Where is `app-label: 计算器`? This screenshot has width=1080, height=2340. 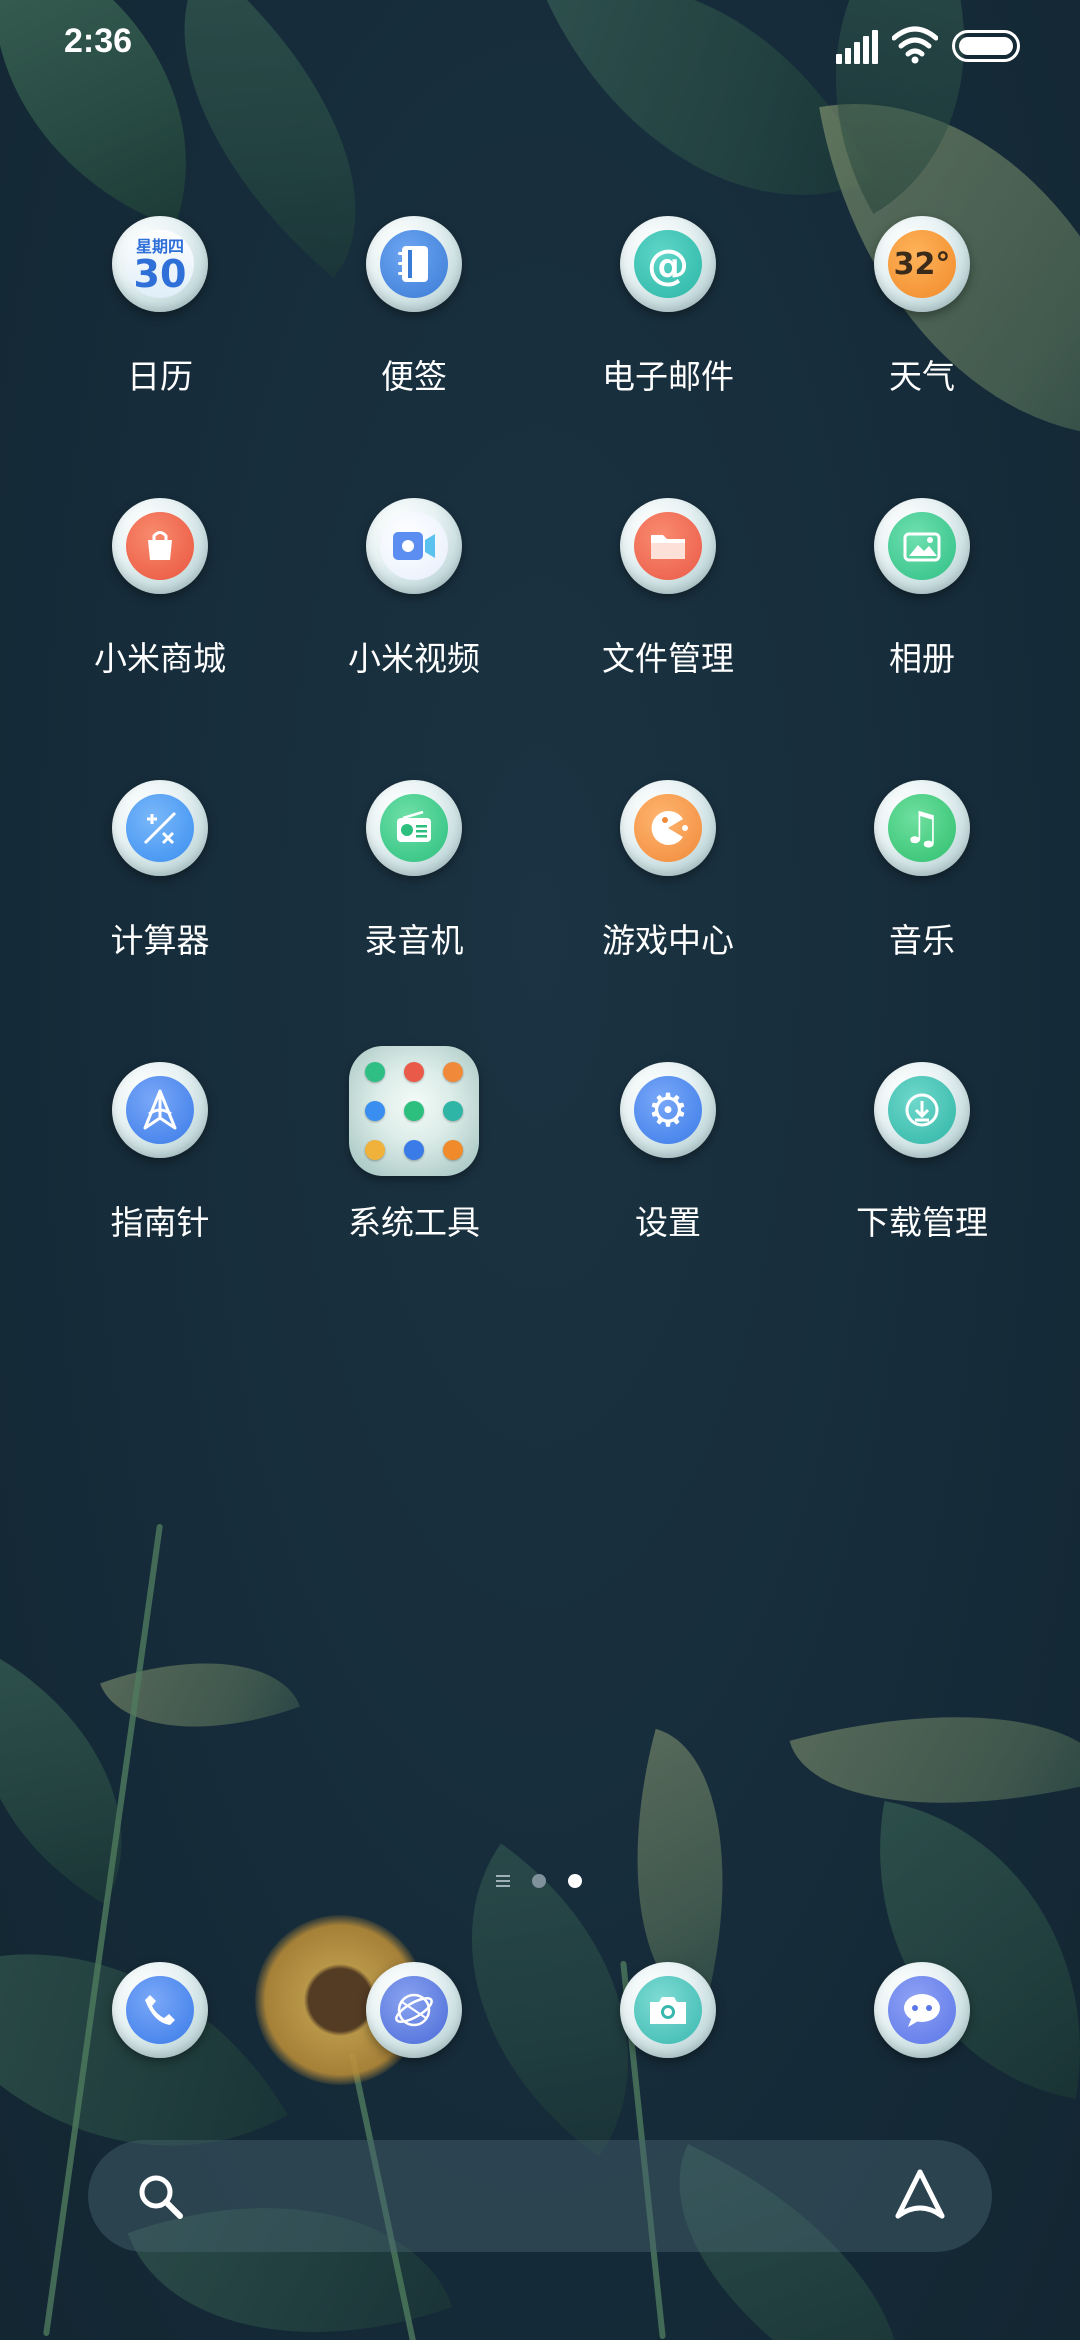 app-label: 计算器 is located at coordinates (160, 940).